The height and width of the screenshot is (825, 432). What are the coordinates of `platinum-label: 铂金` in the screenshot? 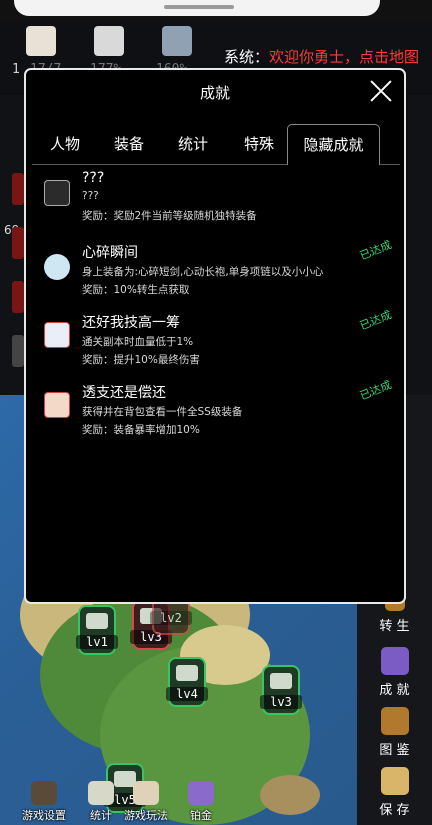 It's located at (201, 815).